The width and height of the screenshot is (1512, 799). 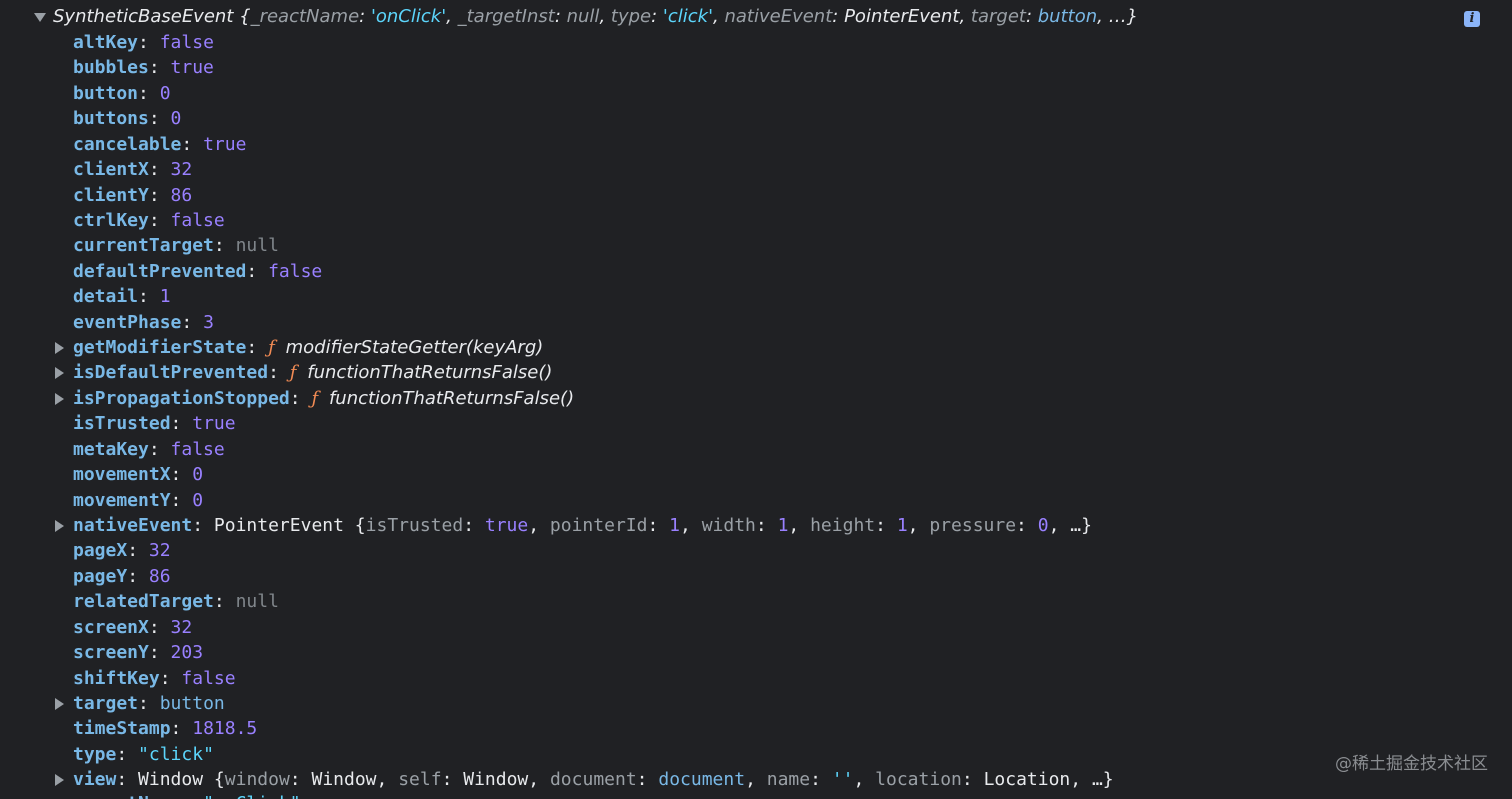 I want to click on preview-key: document, so click(x=593, y=780).